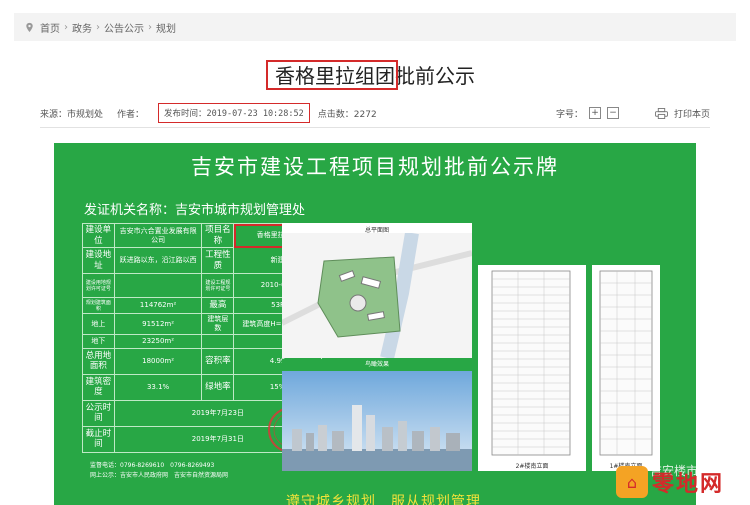 The width and height of the screenshot is (750, 505). Describe the element at coordinates (532, 466) in the screenshot. I see `elevation-1-caption: 2#楼南立面` at that location.